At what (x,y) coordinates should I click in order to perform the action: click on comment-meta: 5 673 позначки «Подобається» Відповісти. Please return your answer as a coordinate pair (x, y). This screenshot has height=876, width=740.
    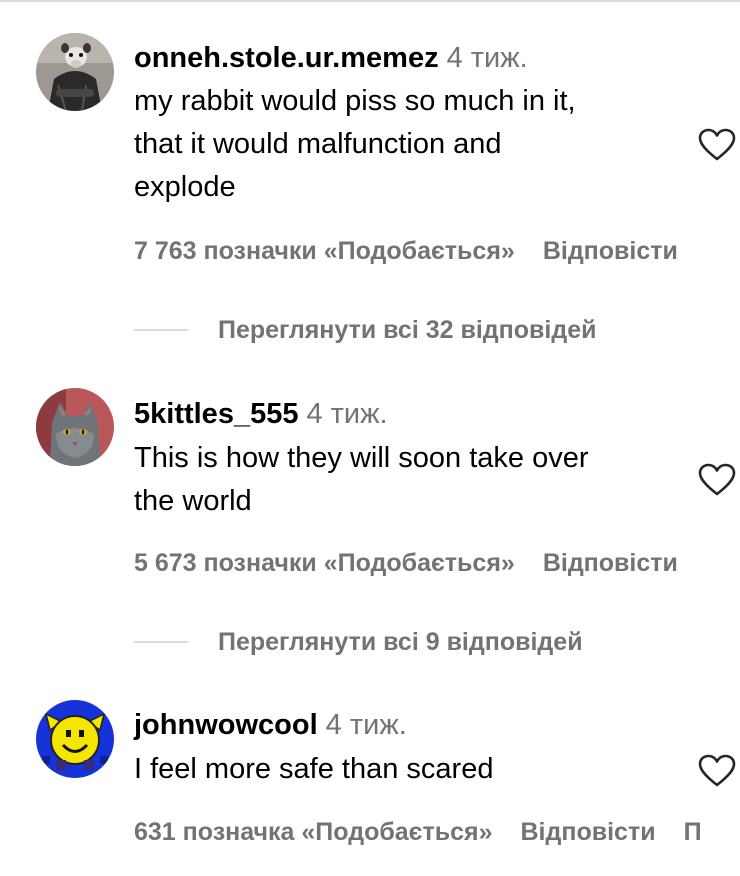
    Looking at the image, I should click on (406, 563).